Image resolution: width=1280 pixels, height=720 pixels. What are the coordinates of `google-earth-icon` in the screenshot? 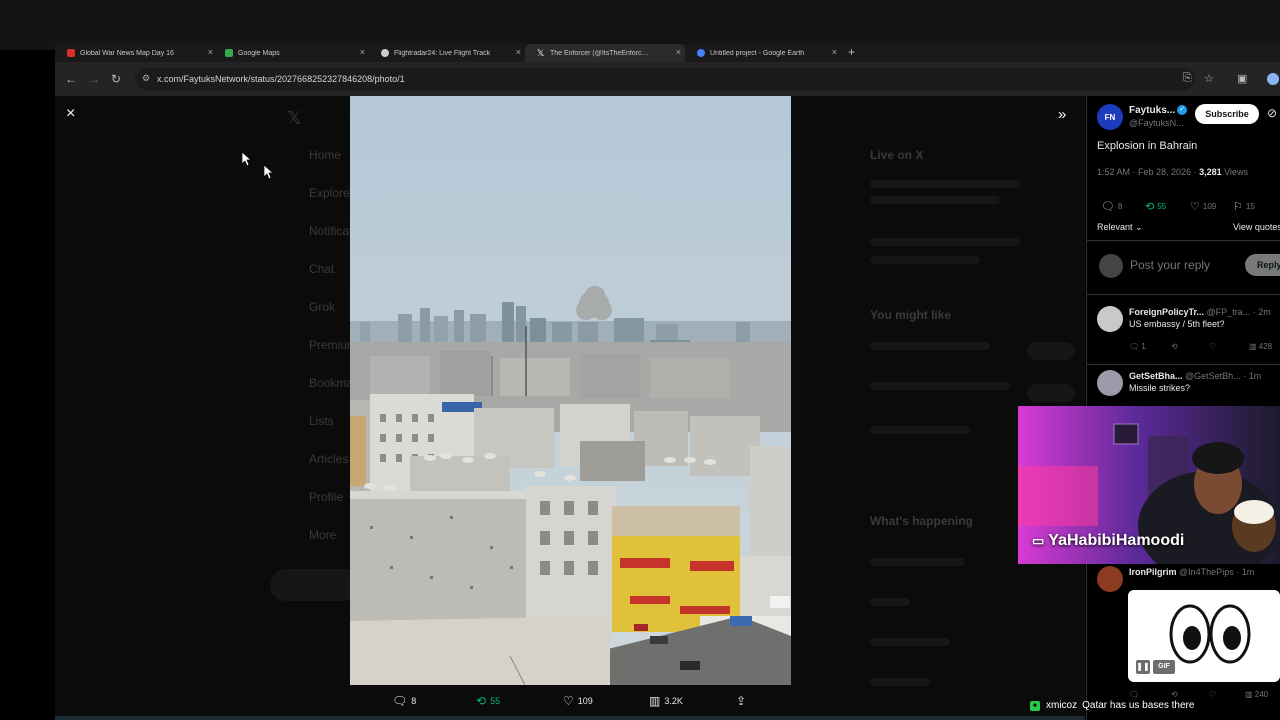 It's located at (701, 53).